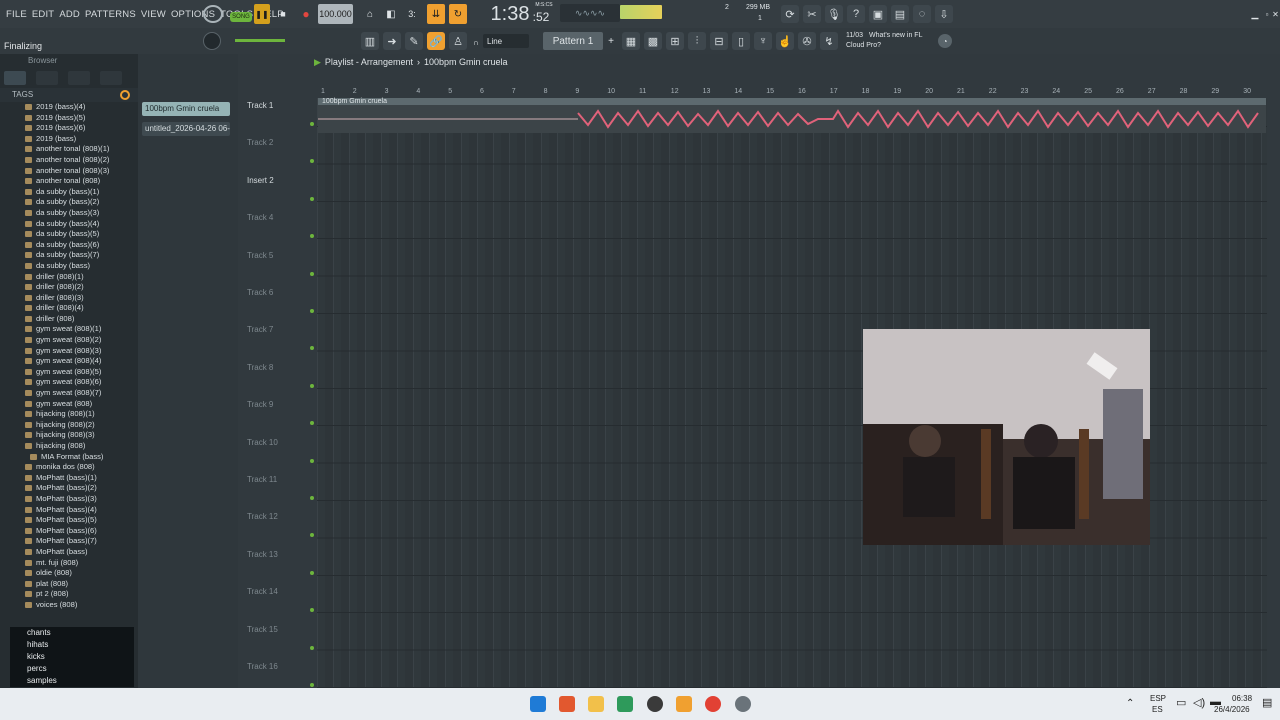 The width and height of the screenshot is (1280, 720). I want to click on folder-item: 2019 (bass)(4), so click(69, 107).